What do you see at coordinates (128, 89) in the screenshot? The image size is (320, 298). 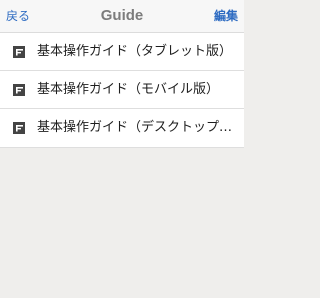 I see `list-item-label: 基本操作ガイド（モバイル版）` at bounding box center [128, 89].